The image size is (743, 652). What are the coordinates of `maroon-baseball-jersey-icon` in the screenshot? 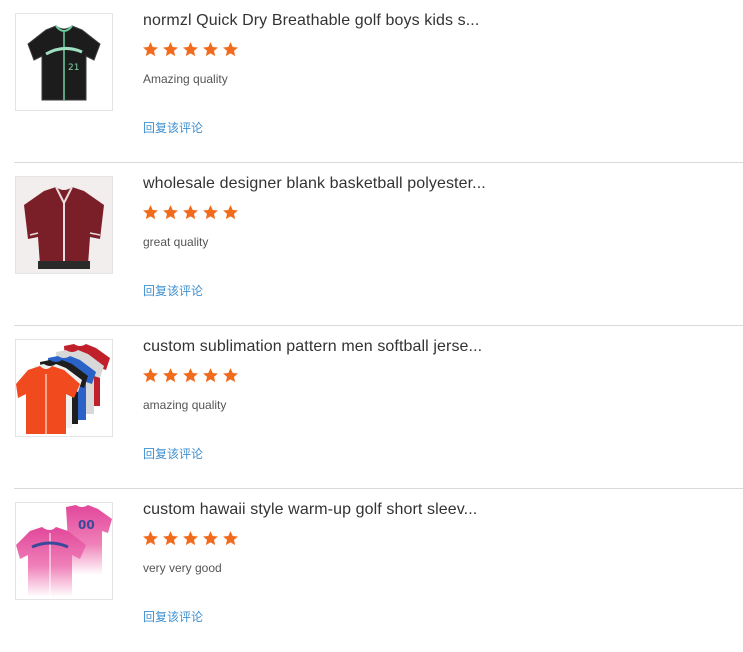 It's located at (64, 225).